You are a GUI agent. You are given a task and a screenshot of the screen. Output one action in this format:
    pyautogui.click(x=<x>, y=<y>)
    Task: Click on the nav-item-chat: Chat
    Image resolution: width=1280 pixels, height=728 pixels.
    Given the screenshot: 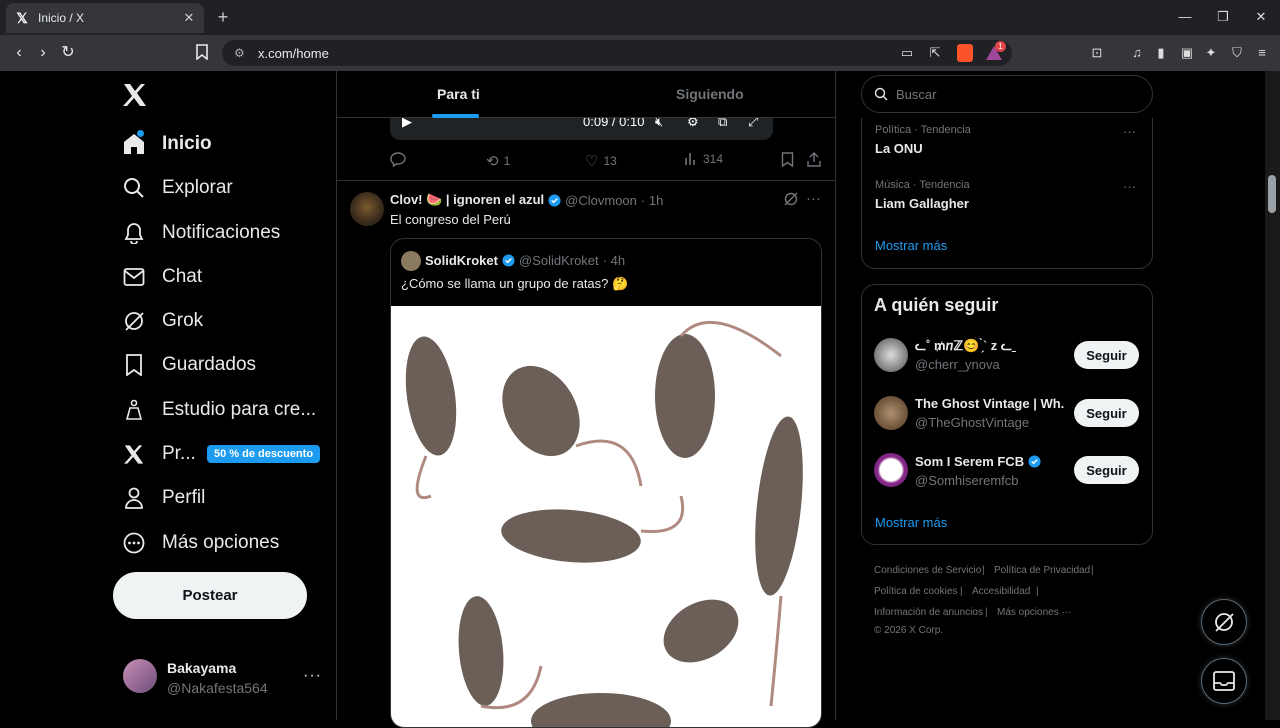 What is the action you would take?
    pyautogui.click(x=157, y=277)
    